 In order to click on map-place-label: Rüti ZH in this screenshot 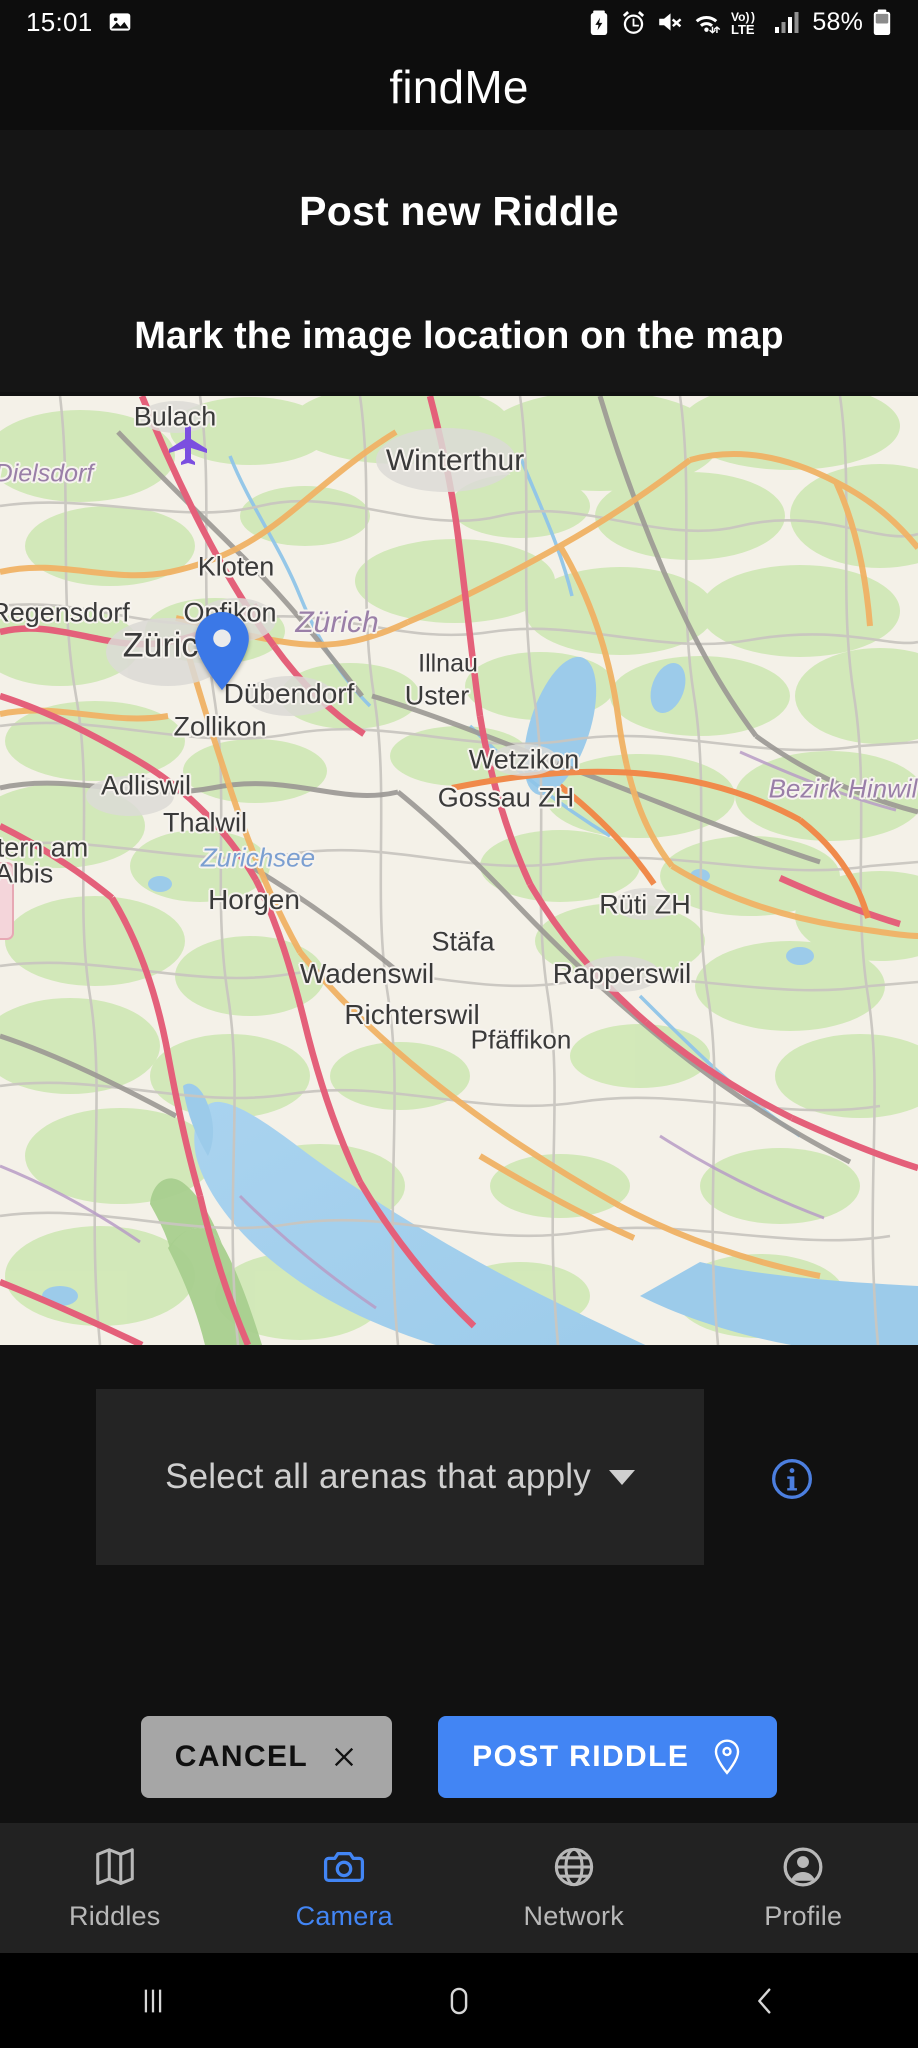, I will do `click(645, 904)`.